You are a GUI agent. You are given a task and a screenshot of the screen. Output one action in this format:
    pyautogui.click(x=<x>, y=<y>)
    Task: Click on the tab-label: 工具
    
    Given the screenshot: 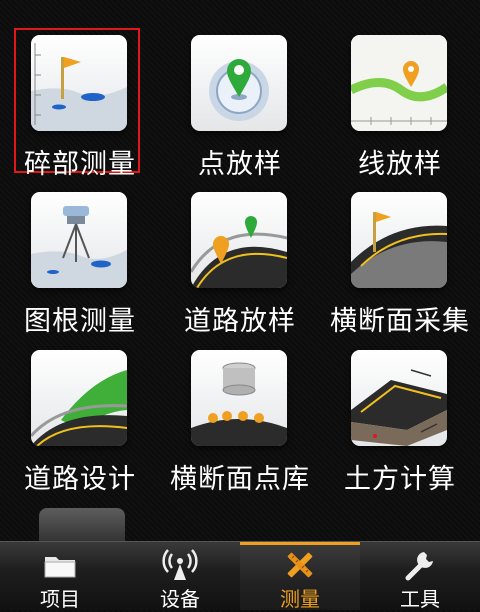 What is the action you would take?
    pyautogui.click(x=420, y=599)
    